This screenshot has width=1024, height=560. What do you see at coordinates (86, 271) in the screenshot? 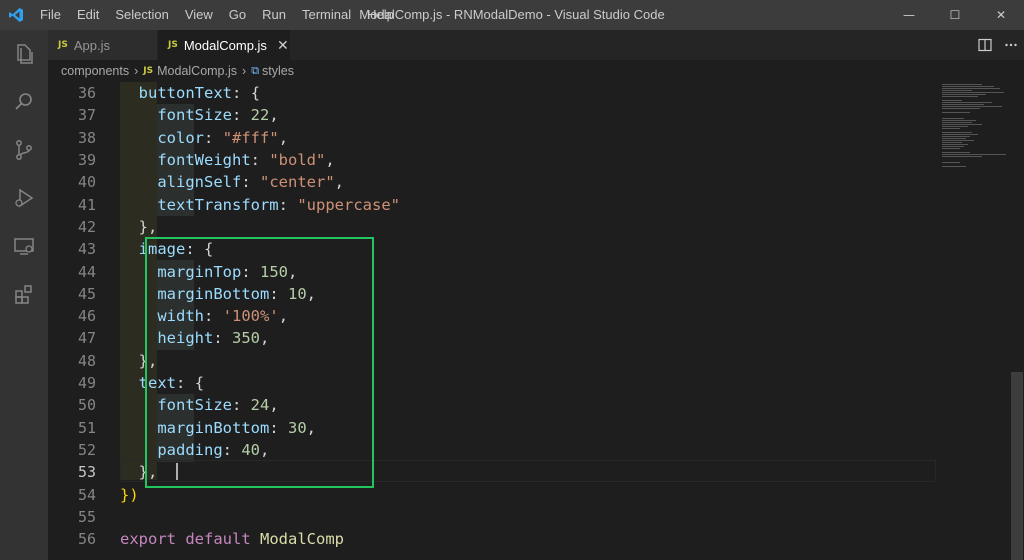
I see `line-number: 44` at bounding box center [86, 271].